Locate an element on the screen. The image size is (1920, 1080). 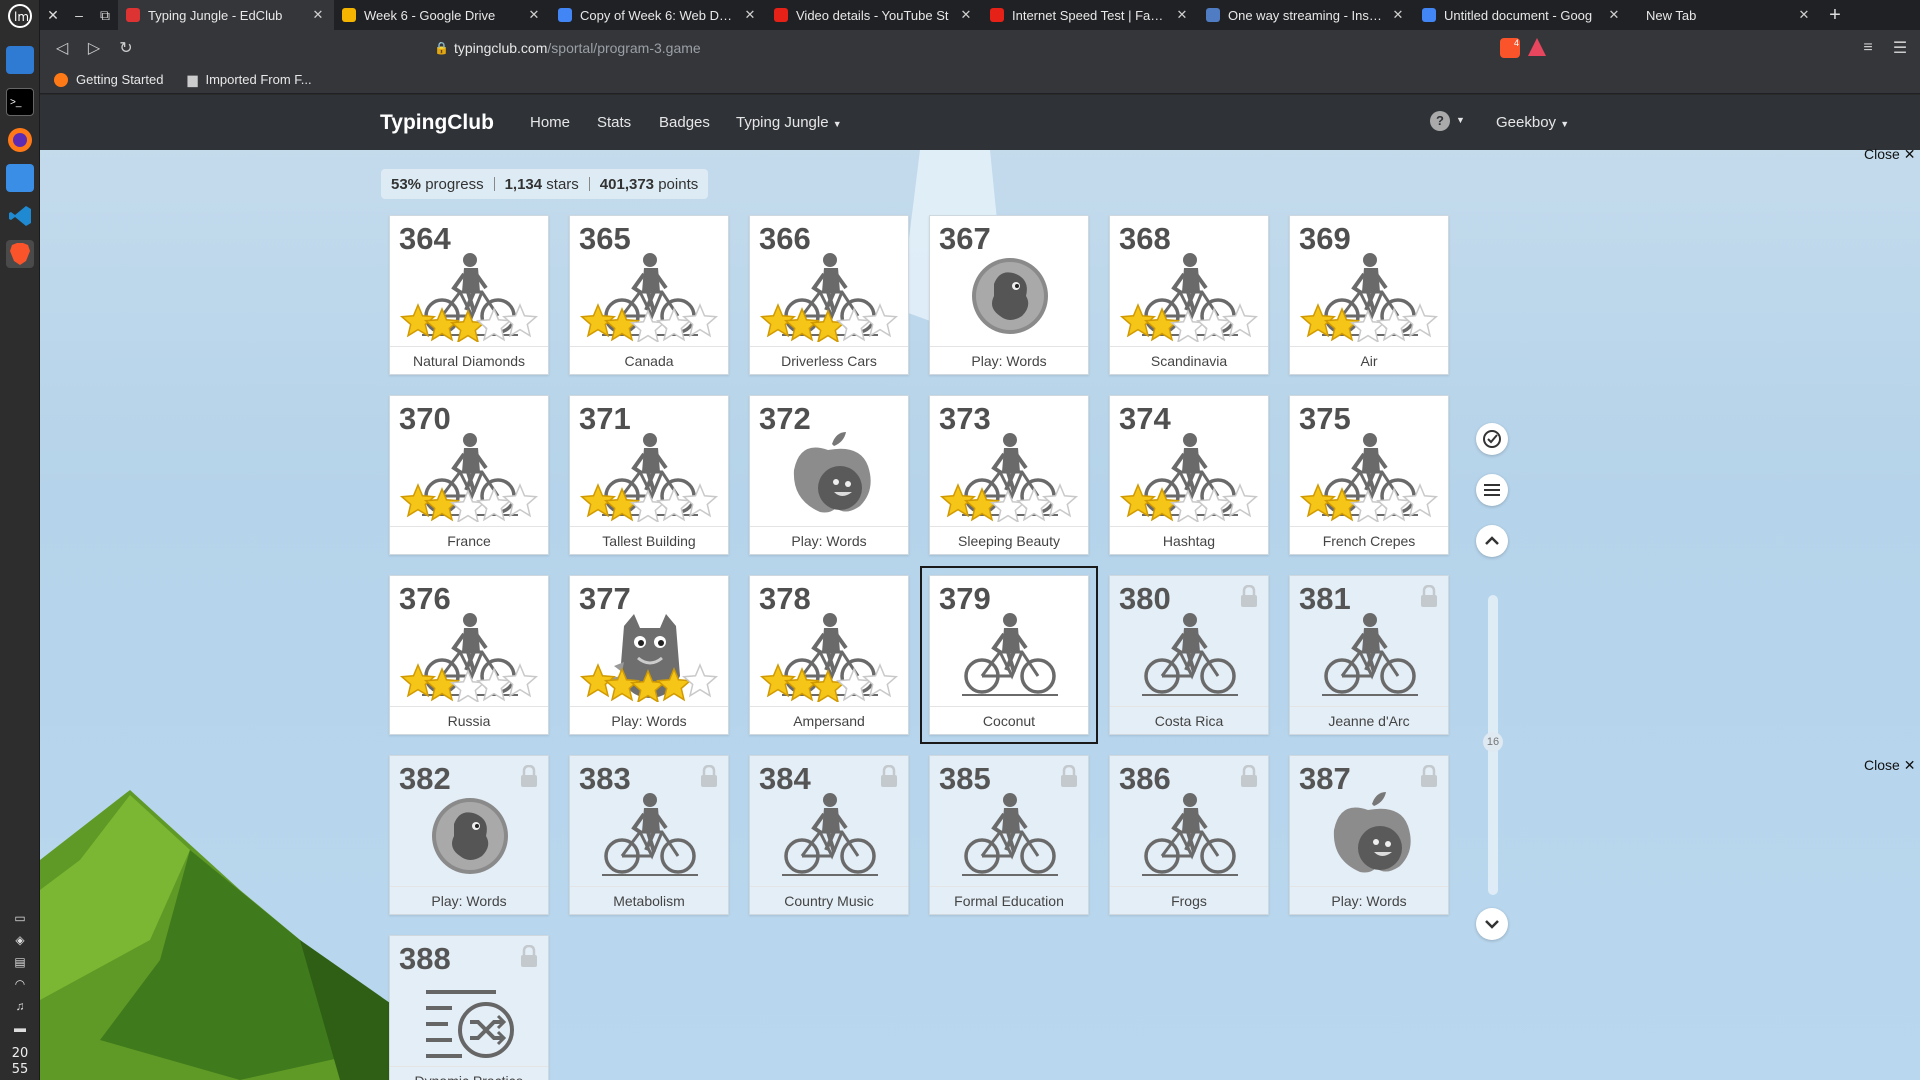
lesson-title: Metabolism is located at coordinates (649, 900).